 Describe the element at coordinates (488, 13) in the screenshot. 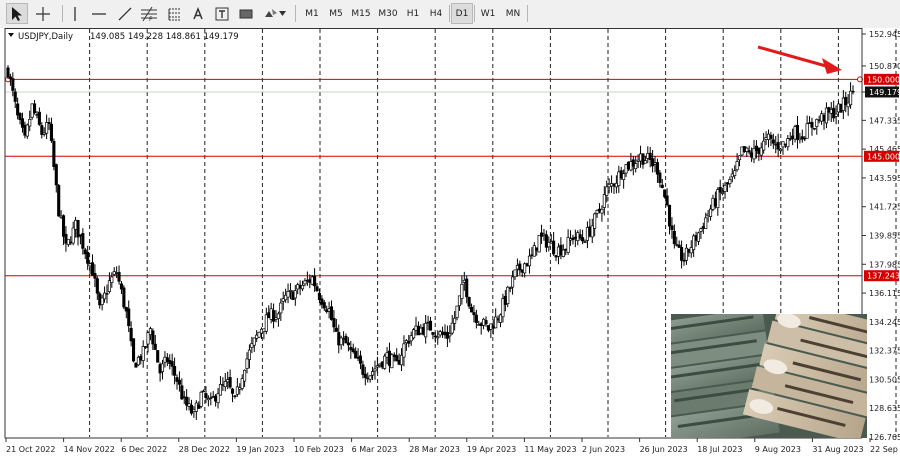

I see `timeframe-w1-button: W1` at that location.